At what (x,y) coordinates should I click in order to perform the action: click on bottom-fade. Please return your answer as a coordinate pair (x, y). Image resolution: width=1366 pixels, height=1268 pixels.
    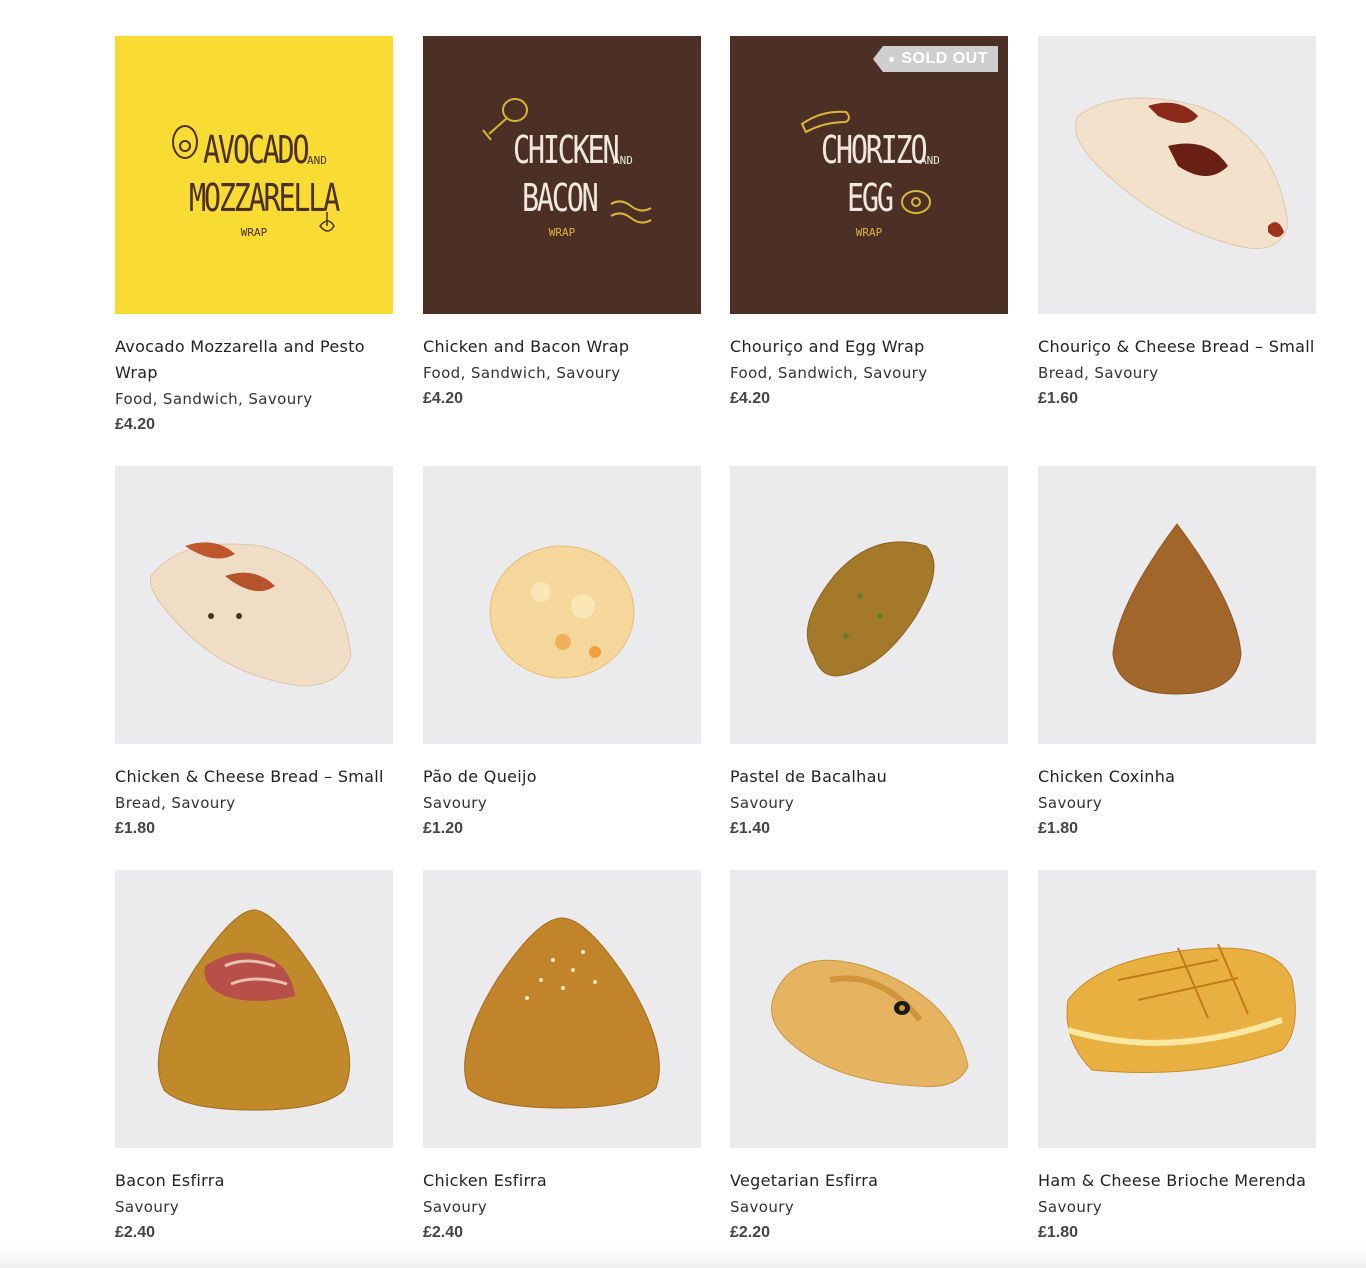
    Looking at the image, I should click on (683, 1256).